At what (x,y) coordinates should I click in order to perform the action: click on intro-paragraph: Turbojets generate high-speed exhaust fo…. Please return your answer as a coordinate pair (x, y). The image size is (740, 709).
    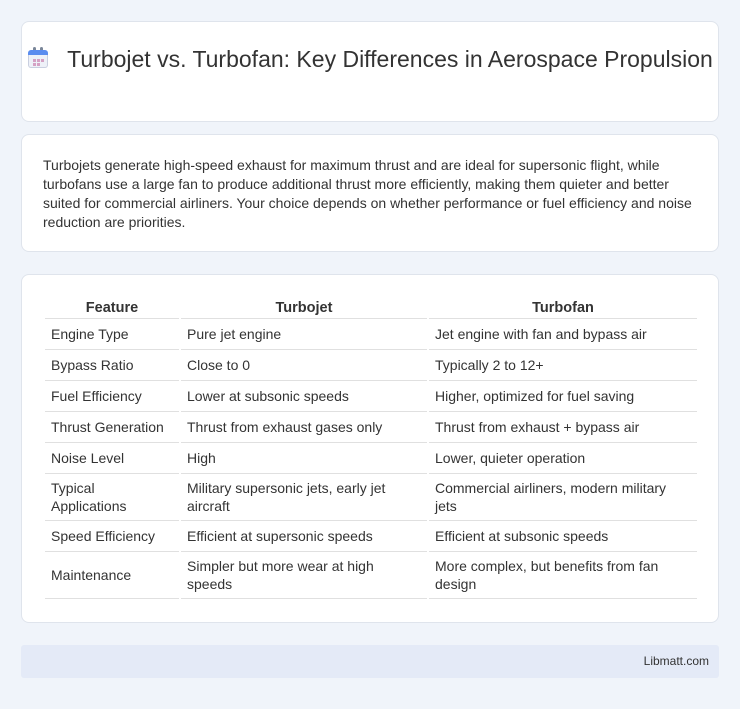
    Looking at the image, I should click on (367, 193).